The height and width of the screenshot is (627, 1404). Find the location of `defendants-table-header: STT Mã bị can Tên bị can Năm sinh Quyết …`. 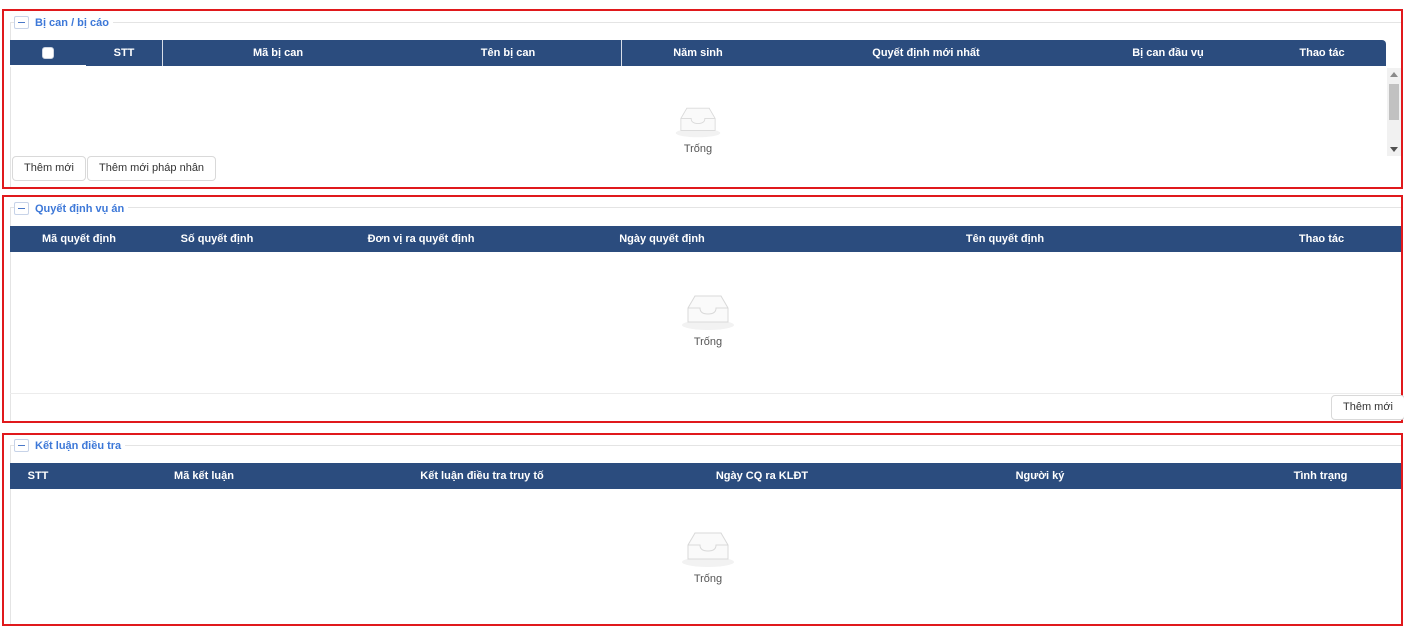

defendants-table-header: STT Mã bị can Tên bị can Năm sinh Quyết … is located at coordinates (698, 53).